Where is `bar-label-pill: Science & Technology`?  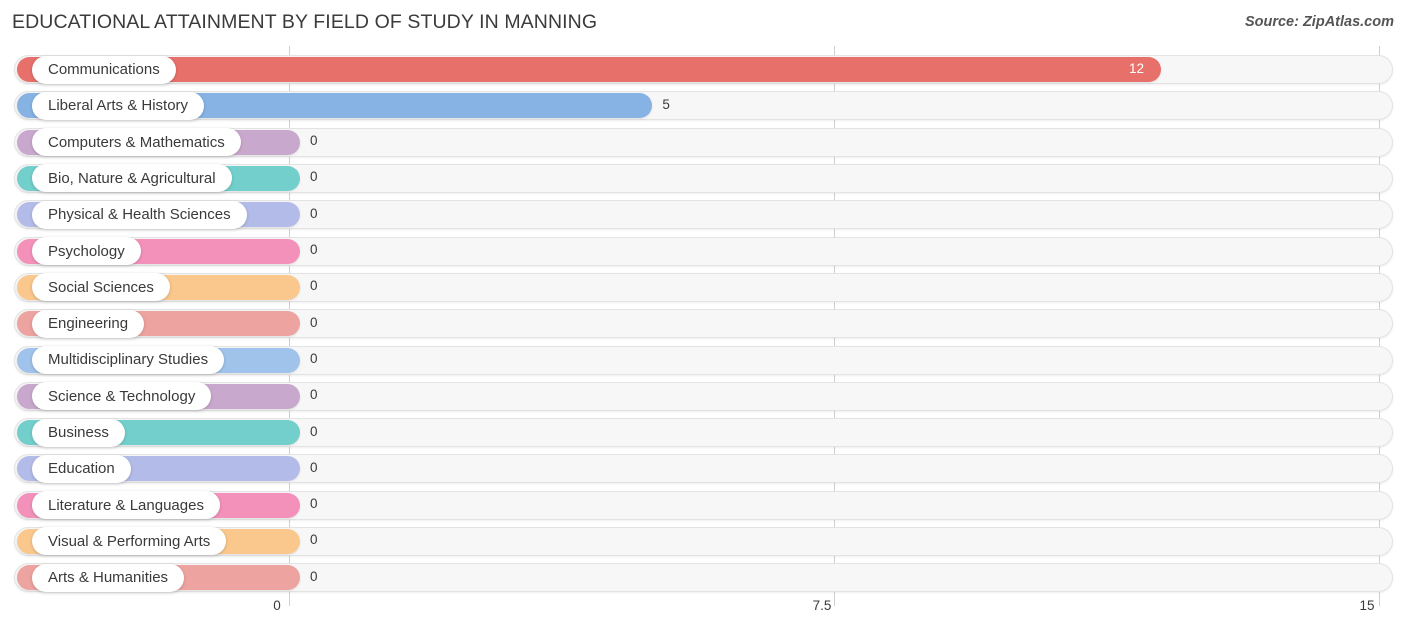
bar-label-pill: Science & Technology is located at coordinates (122, 396).